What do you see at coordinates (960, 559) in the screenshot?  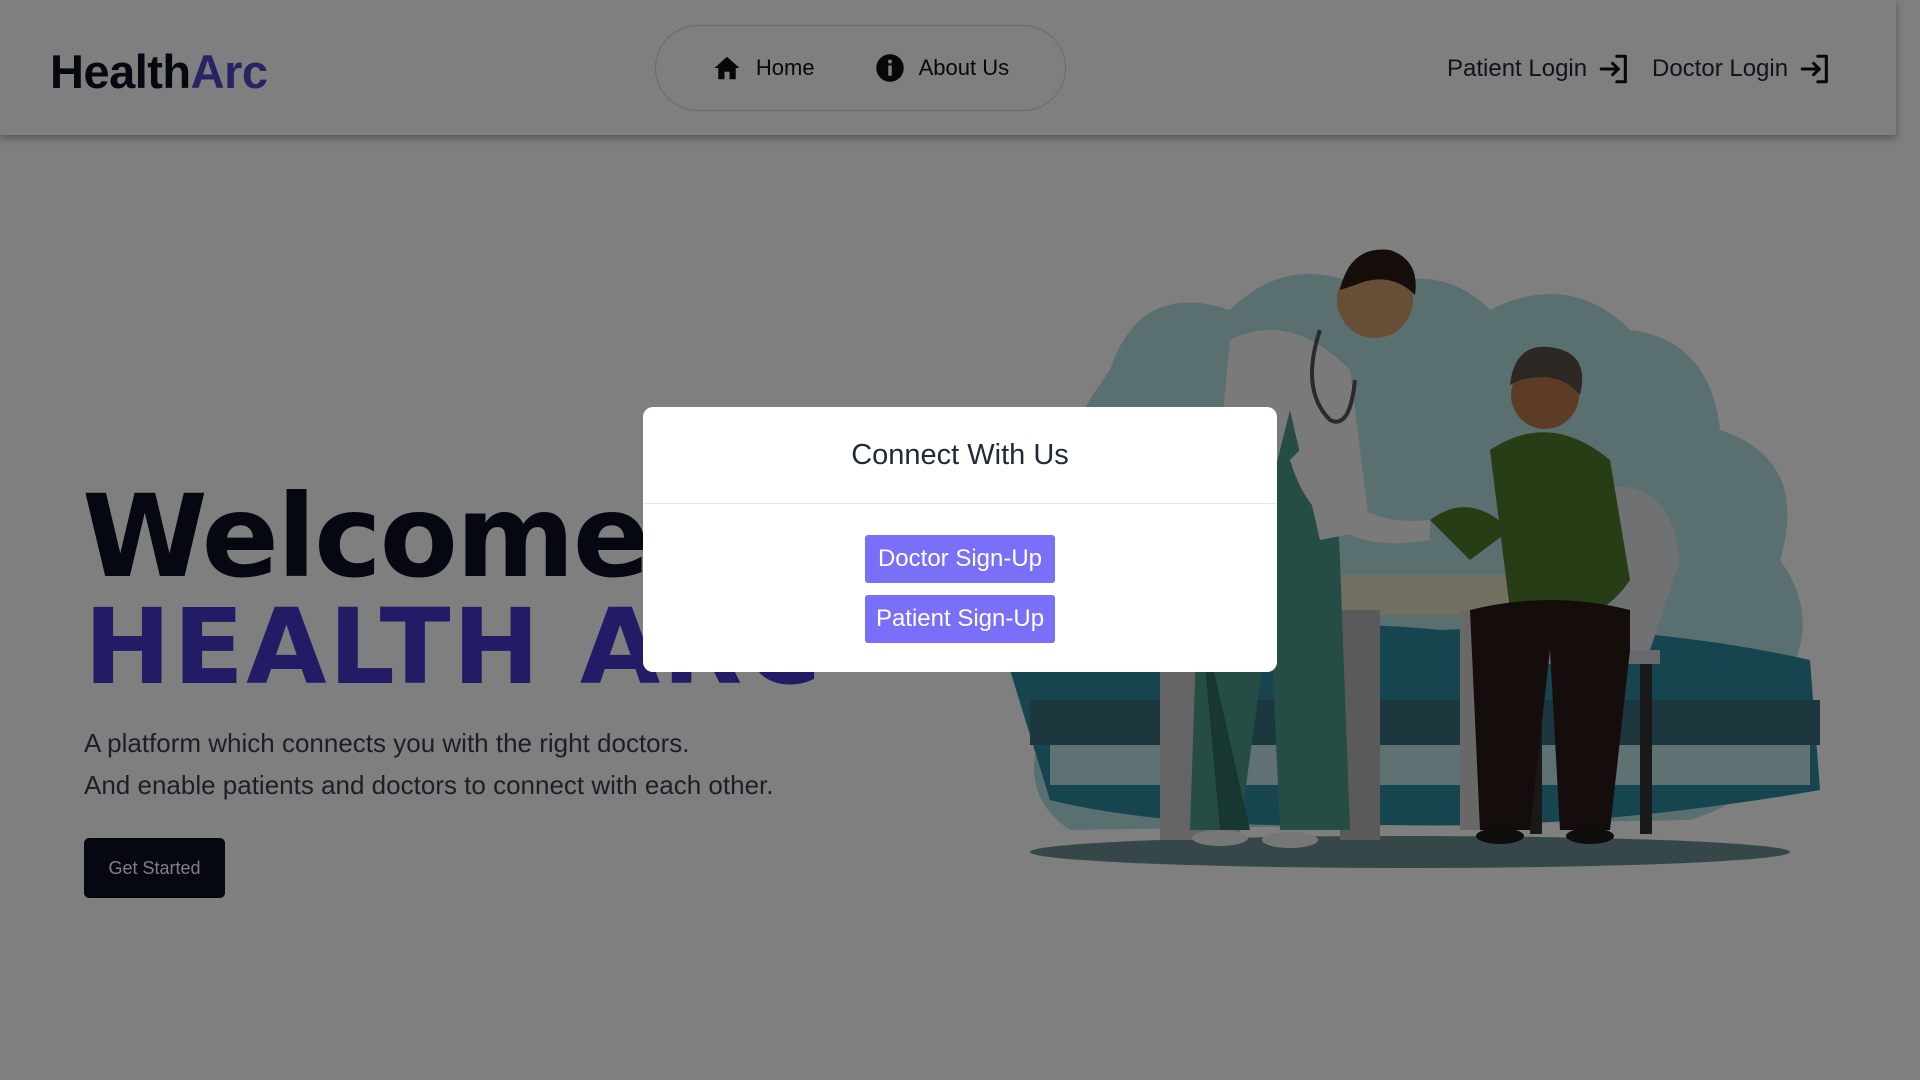 I see `doctor-signup-button: Doctor Sign-Up` at bounding box center [960, 559].